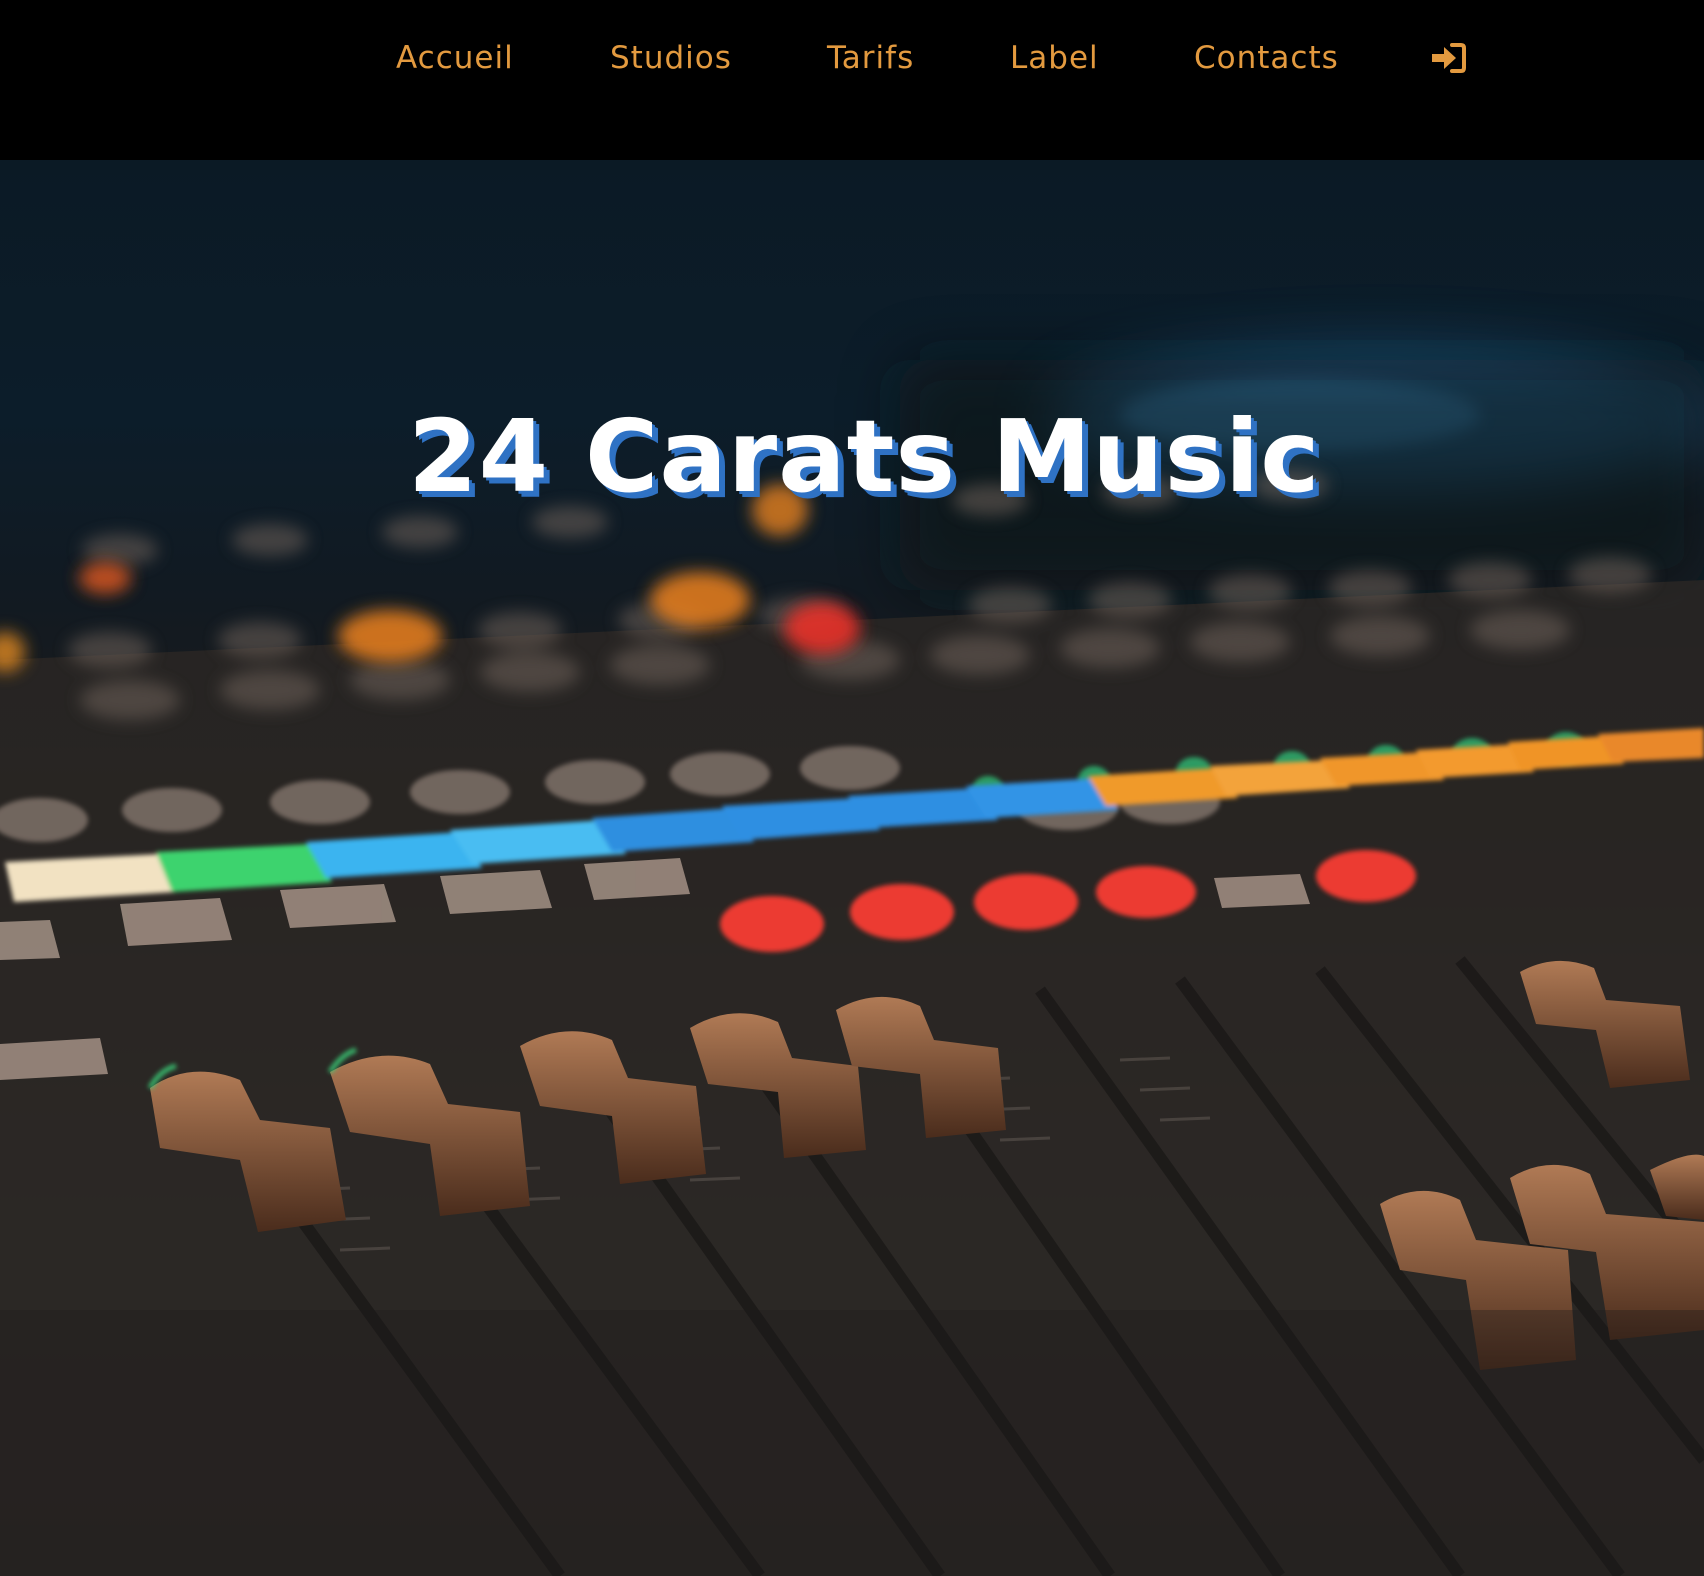 The image size is (1704, 1576). I want to click on top-navigation: Accueil Studios Tarifs Label Contacts, so click(852, 80).